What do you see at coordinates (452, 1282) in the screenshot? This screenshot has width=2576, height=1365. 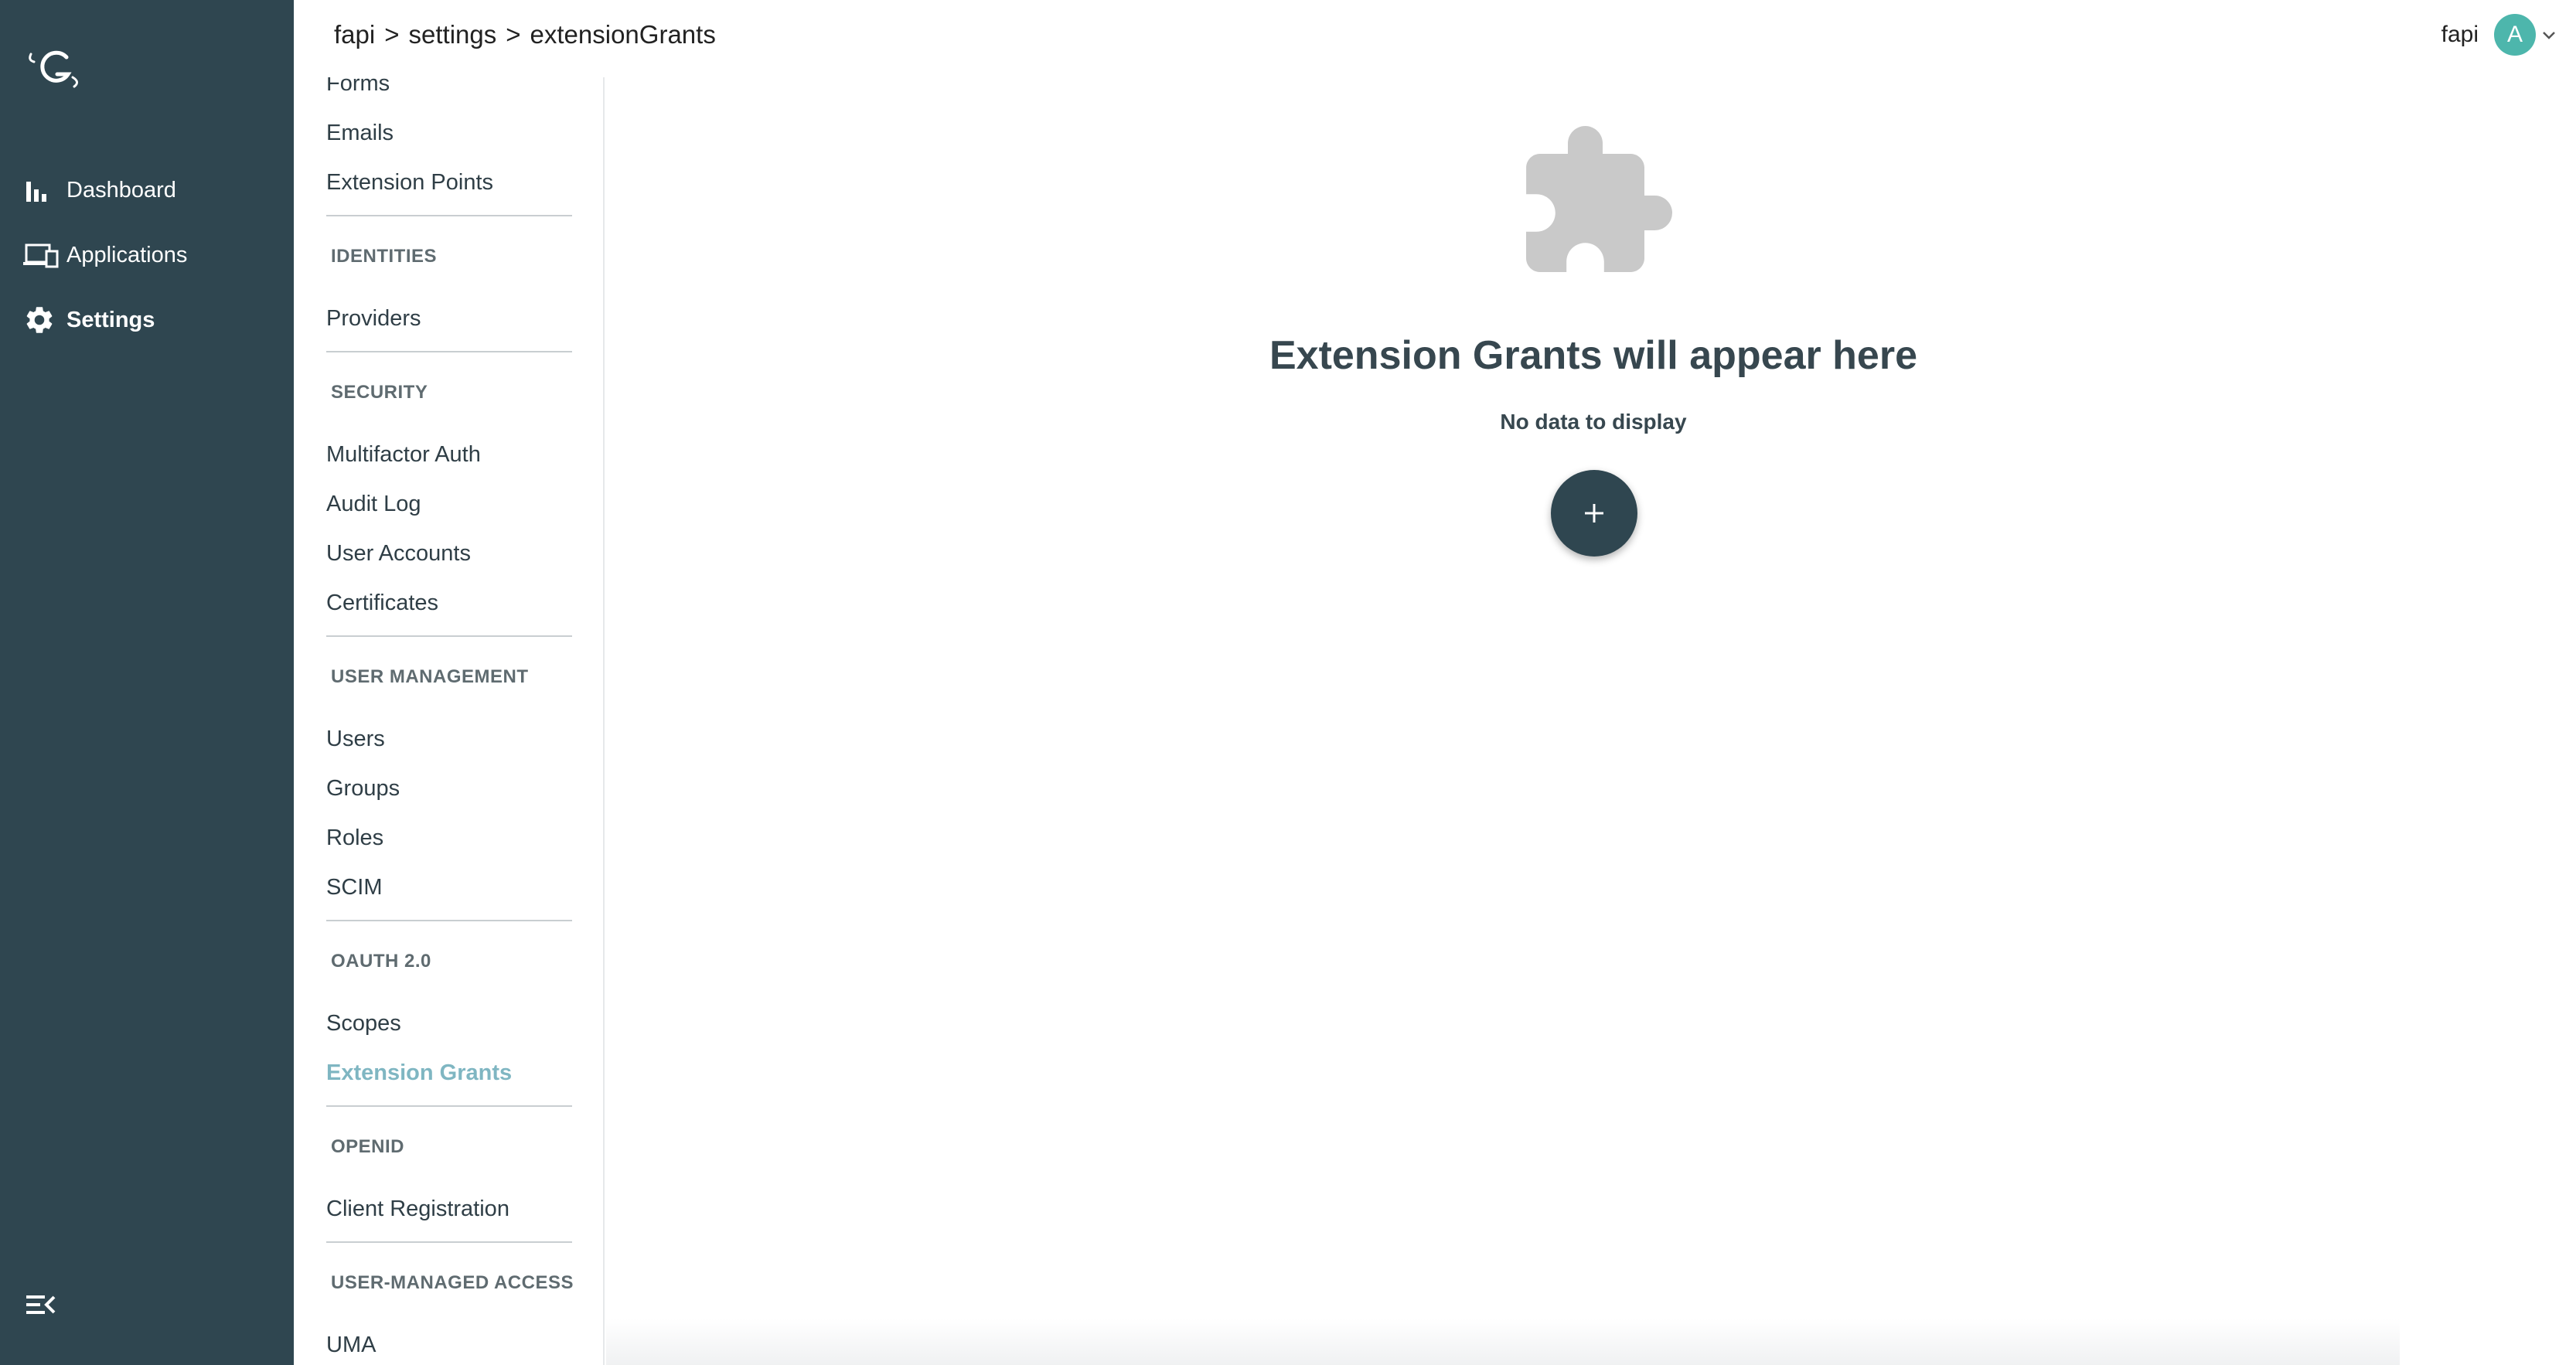 I see `submenu-heading-uma: USER-MANAGED ACCESS` at bounding box center [452, 1282].